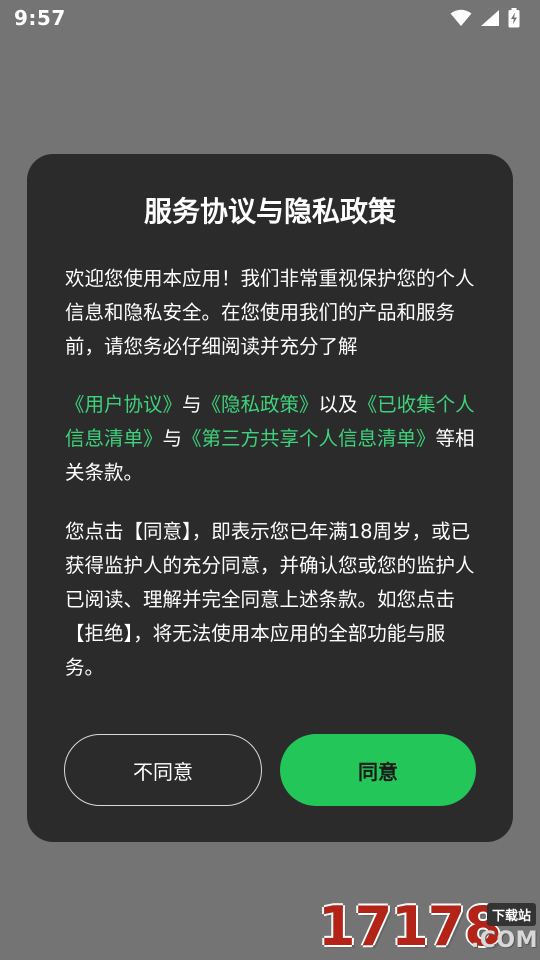 This screenshot has width=540, height=960. What do you see at coordinates (260, 404) in the screenshot?
I see `privacy-policy-link: 《隐私政策》` at bounding box center [260, 404].